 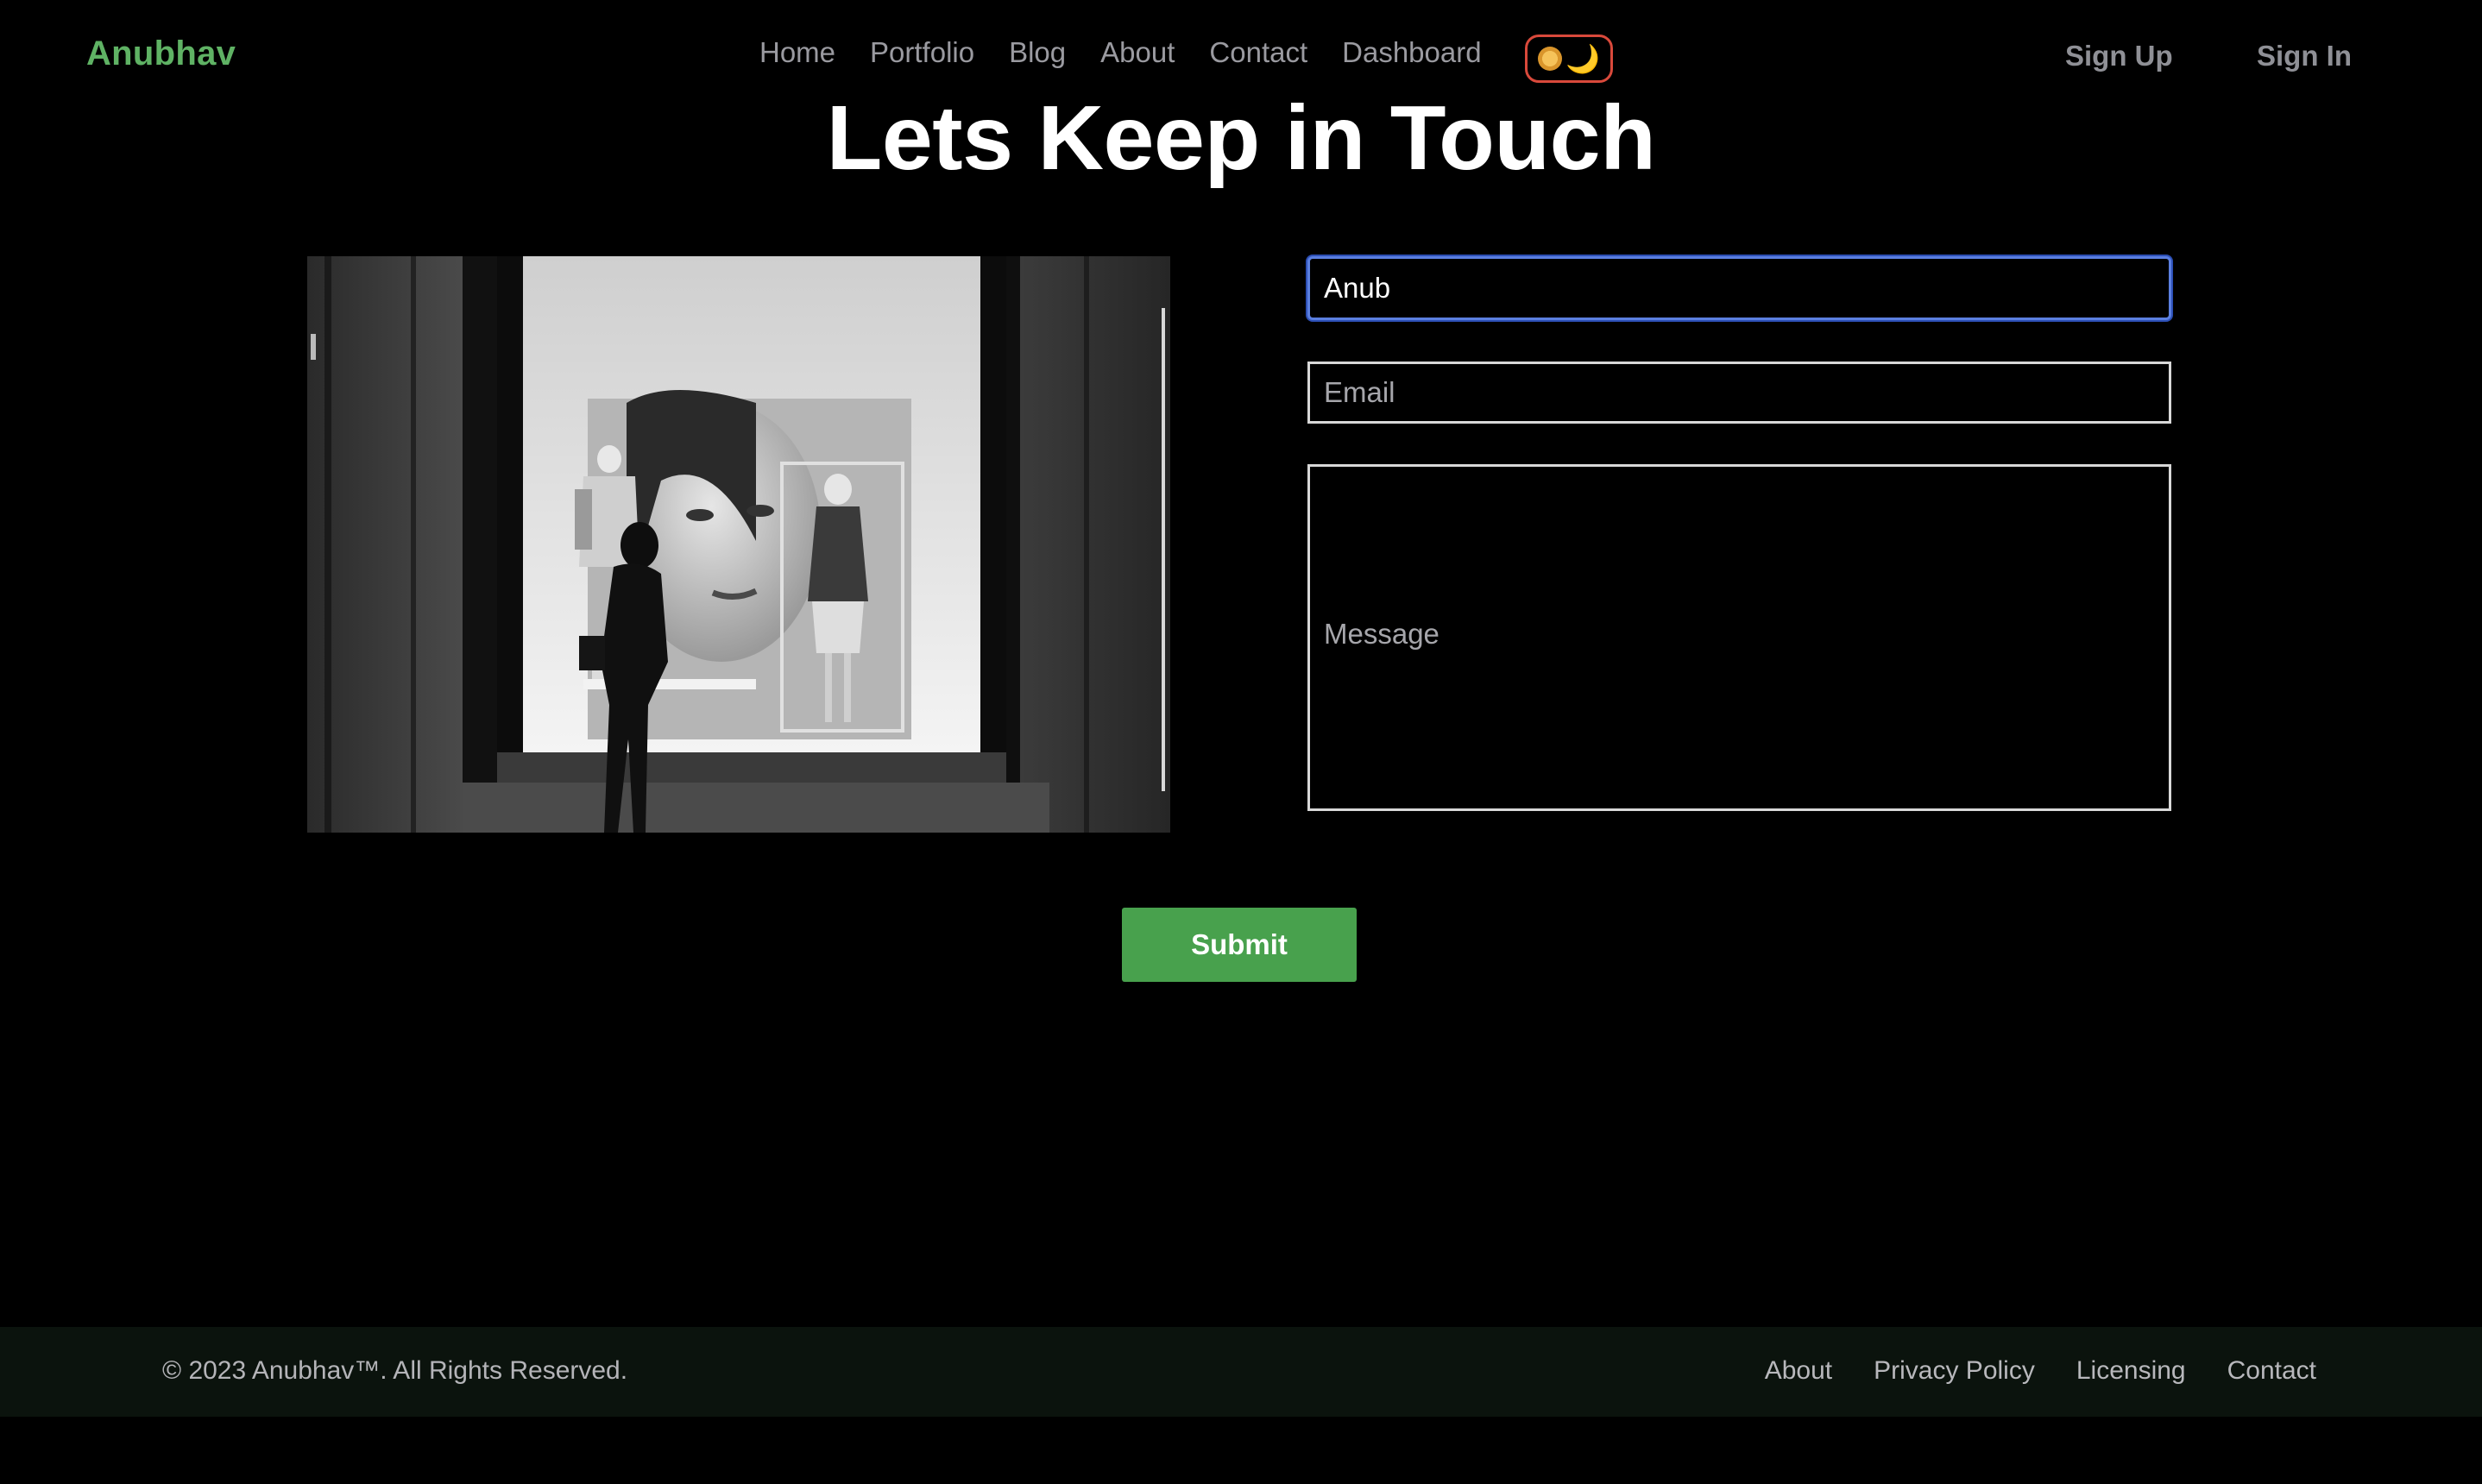 I want to click on page-title: Lets Keep in Touch, so click(x=1241, y=138).